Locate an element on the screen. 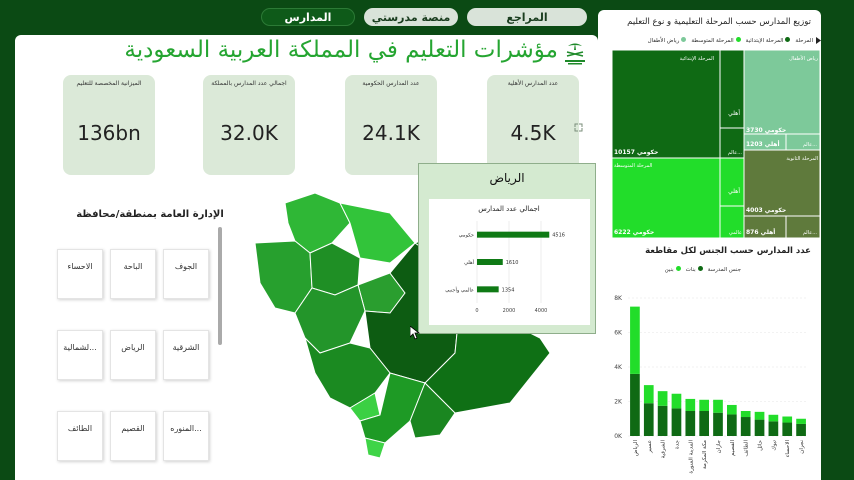 The image size is (854, 480). gender-chart-legend: جنس المدرسة بنات بنين is located at coordinates (703, 269).